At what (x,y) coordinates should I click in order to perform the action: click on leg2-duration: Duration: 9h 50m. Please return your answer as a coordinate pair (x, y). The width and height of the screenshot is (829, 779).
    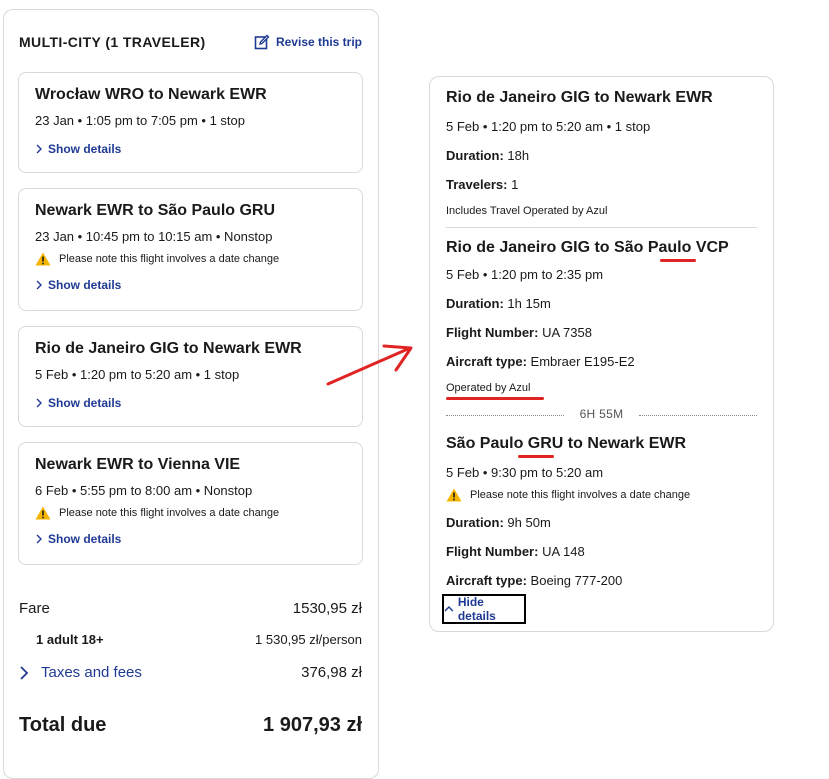
    Looking at the image, I should click on (498, 522).